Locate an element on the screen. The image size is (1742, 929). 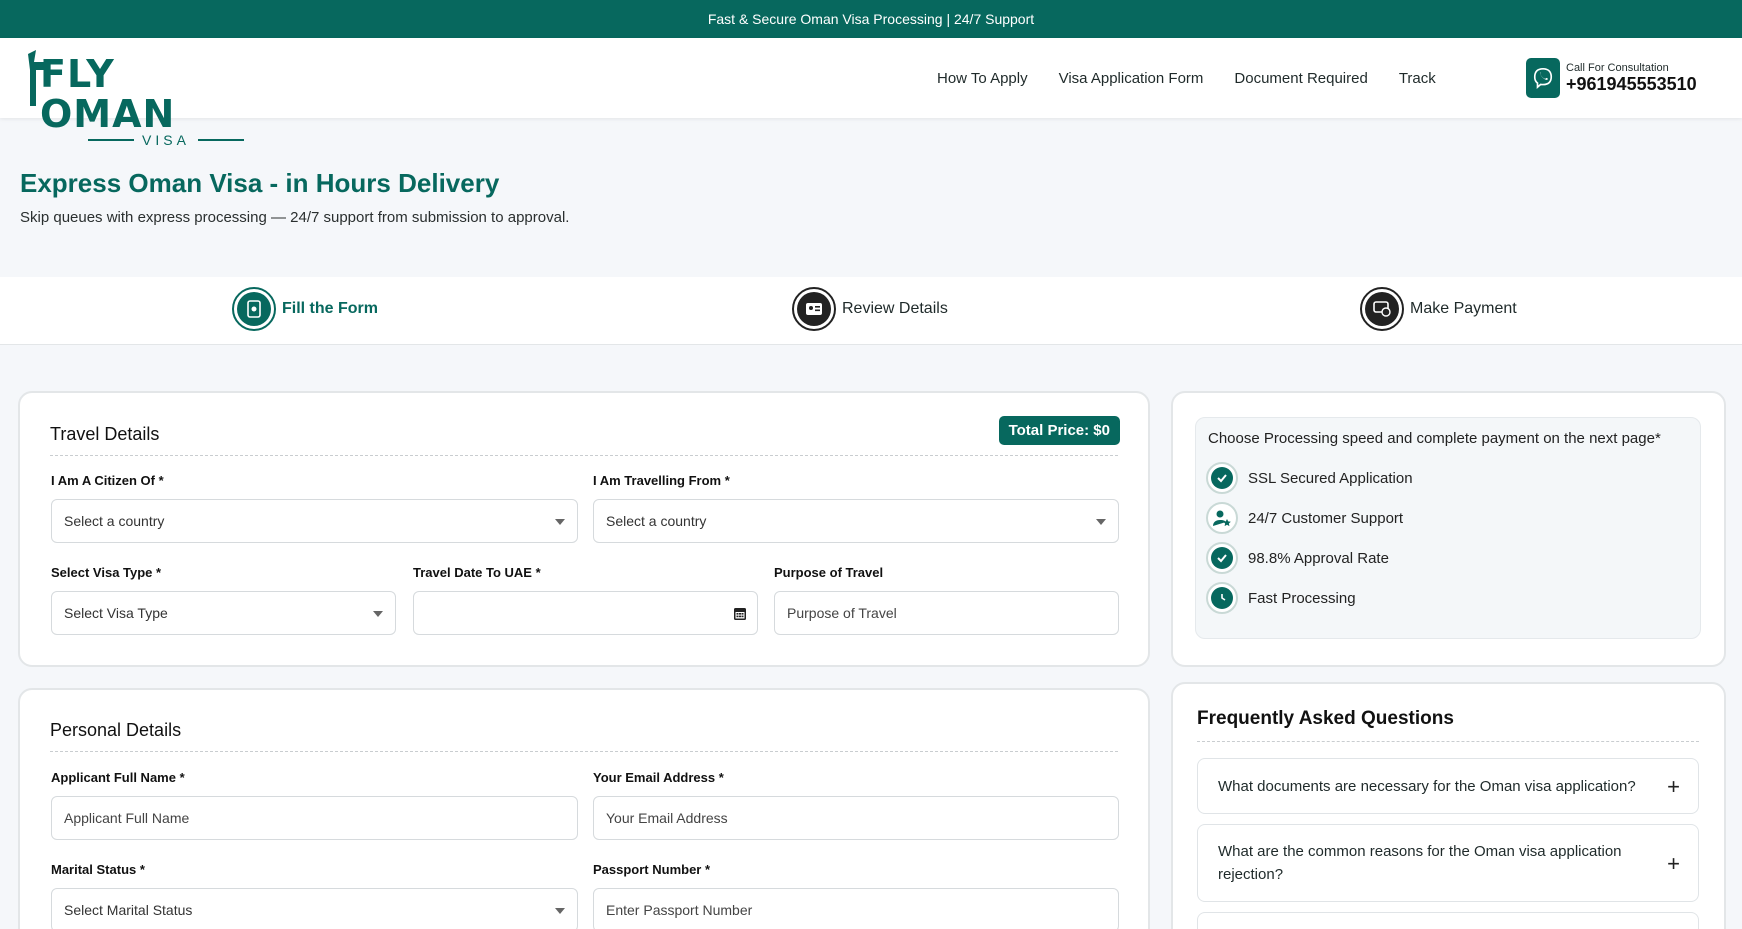
visa-type-value: Select Visa Type is located at coordinates (116, 613).